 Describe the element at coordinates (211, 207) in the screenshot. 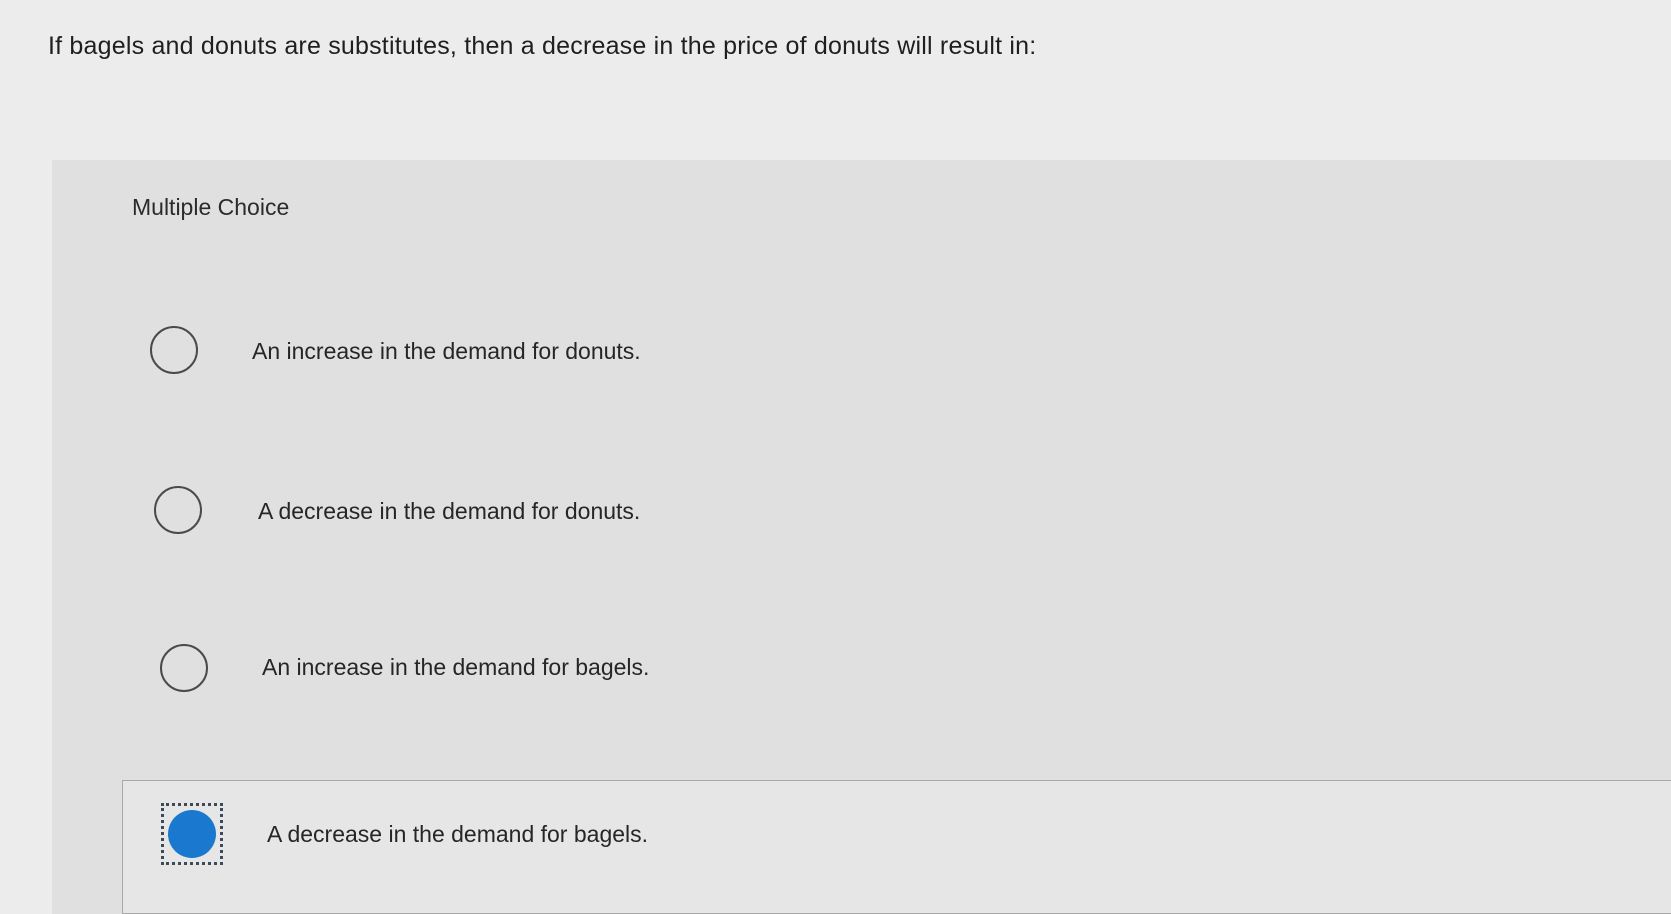

I see `panel-heading: Multiple Choice` at that location.